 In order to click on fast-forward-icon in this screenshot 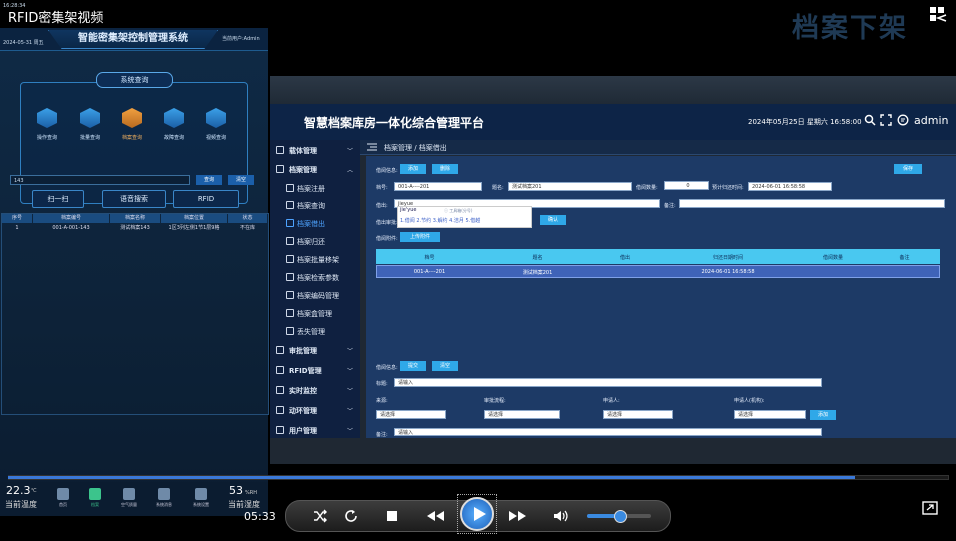, I will do `click(518, 516)`.